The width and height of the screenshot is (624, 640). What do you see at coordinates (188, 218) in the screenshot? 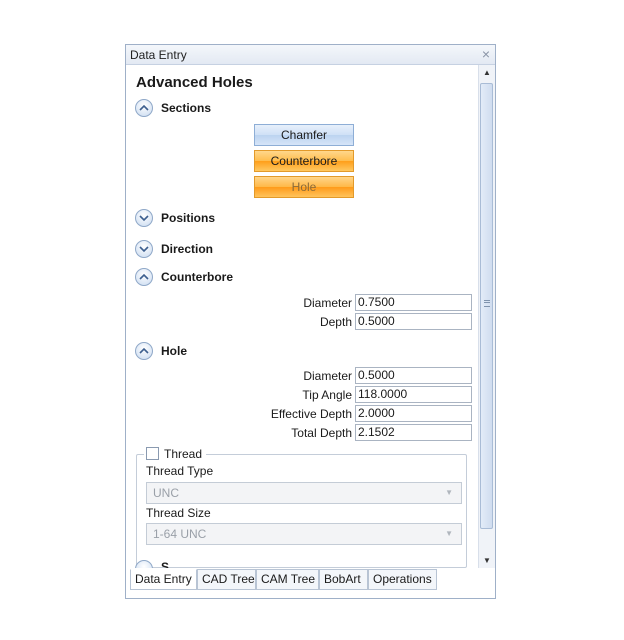
I see `section-label: Positions` at bounding box center [188, 218].